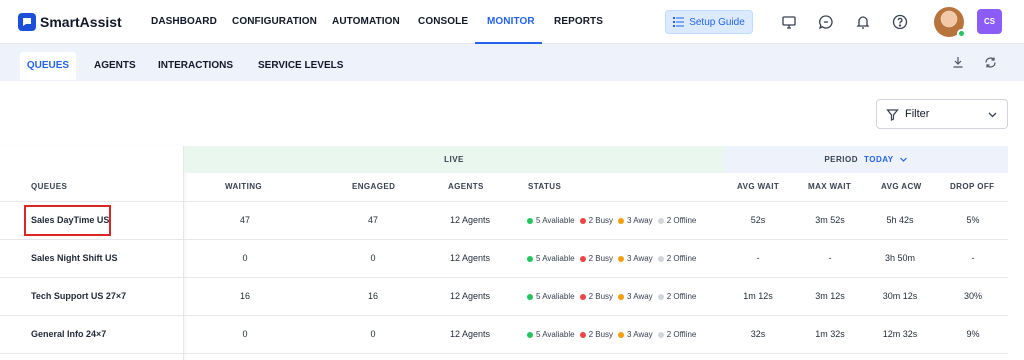 The height and width of the screenshot is (360, 1024). I want to click on drop-off-value: -, so click(973, 258).